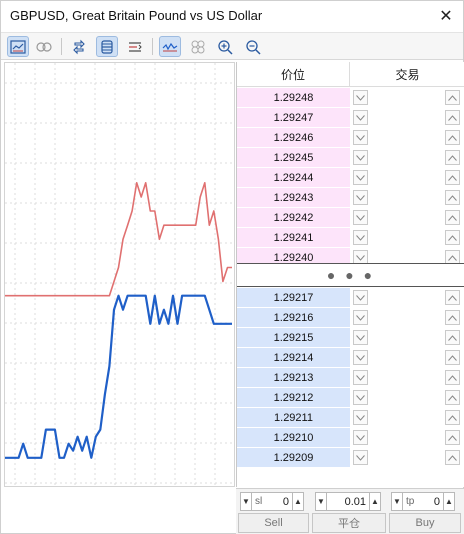 This screenshot has width=464, height=534. I want to click on center-icon, so click(107, 46).